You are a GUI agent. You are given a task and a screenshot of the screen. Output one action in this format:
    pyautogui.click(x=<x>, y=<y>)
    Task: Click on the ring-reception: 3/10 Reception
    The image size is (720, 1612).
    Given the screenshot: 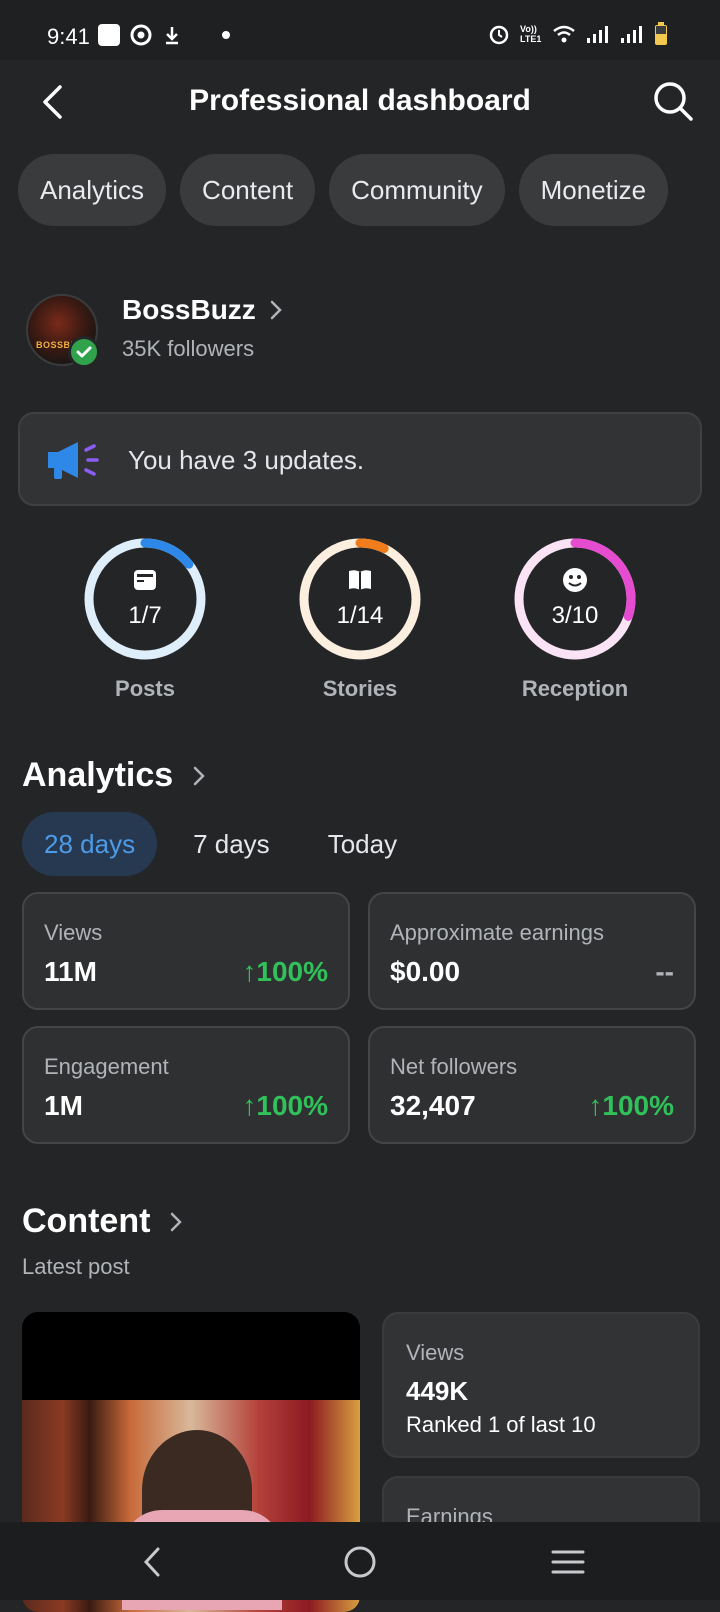 What is the action you would take?
    pyautogui.click(x=575, y=618)
    